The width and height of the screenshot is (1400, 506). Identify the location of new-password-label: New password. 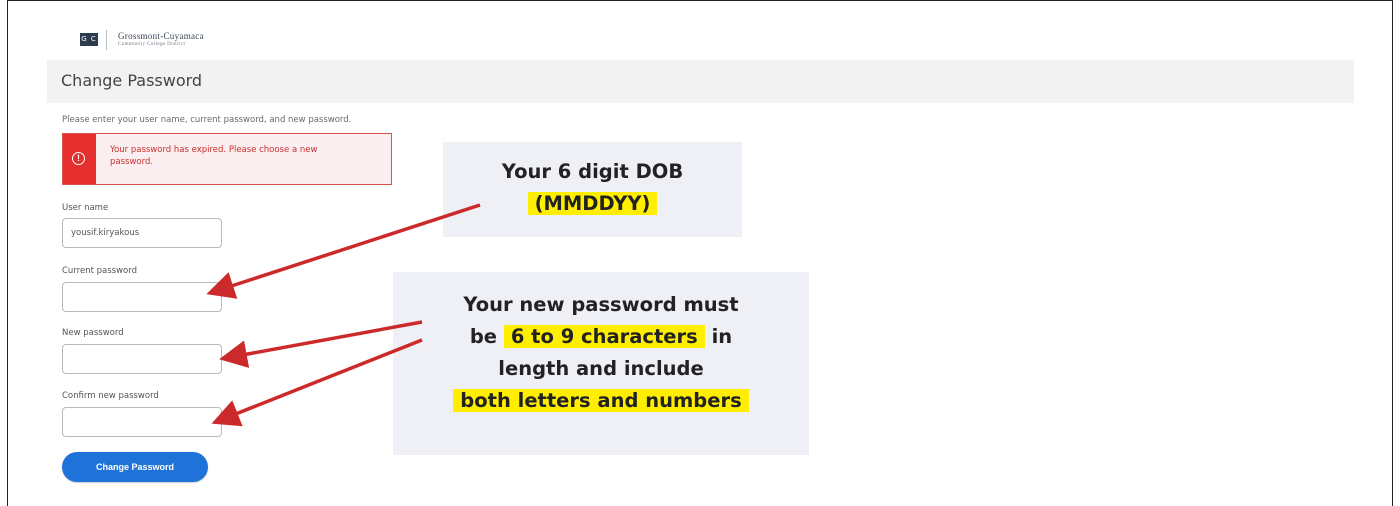
(93, 333).